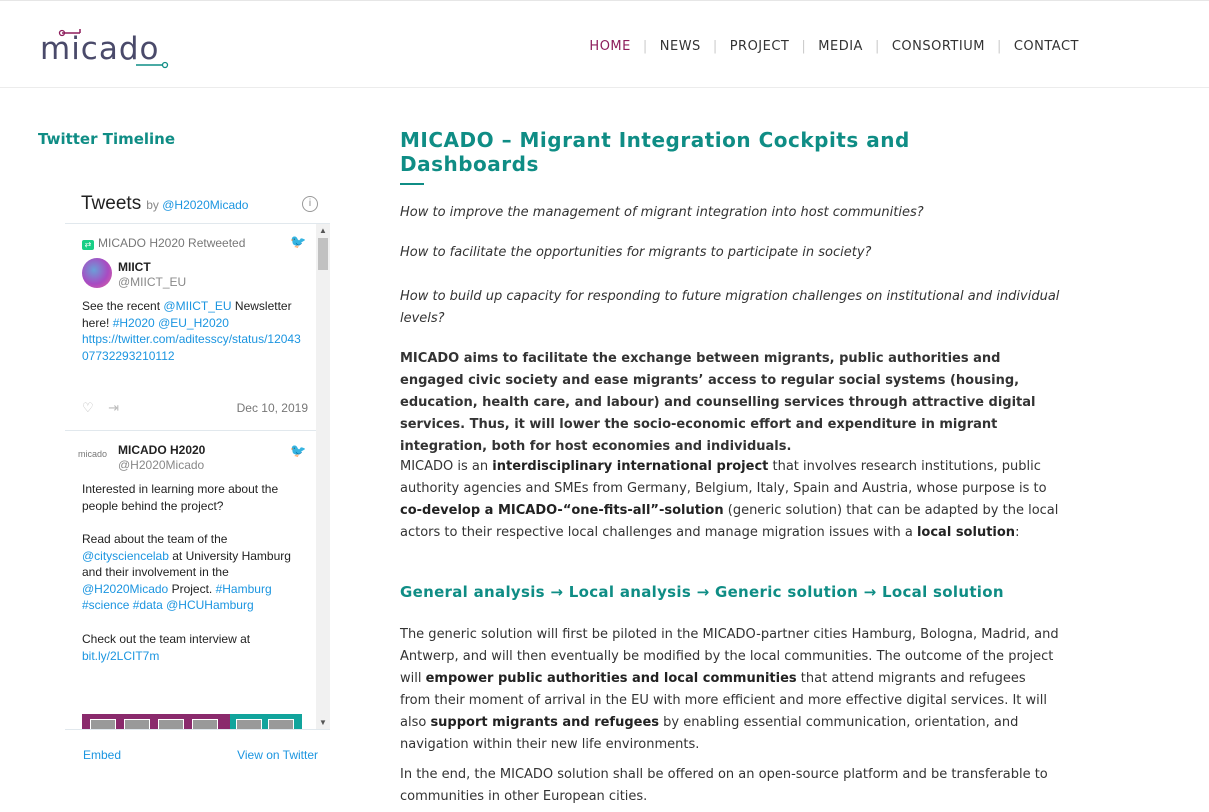 This screenshot has height=812, width=1209. What do you see at coordinates (446, 466) in the screenshot?
I see `text-part: MICADO is an` at bounding box center [446, 466].